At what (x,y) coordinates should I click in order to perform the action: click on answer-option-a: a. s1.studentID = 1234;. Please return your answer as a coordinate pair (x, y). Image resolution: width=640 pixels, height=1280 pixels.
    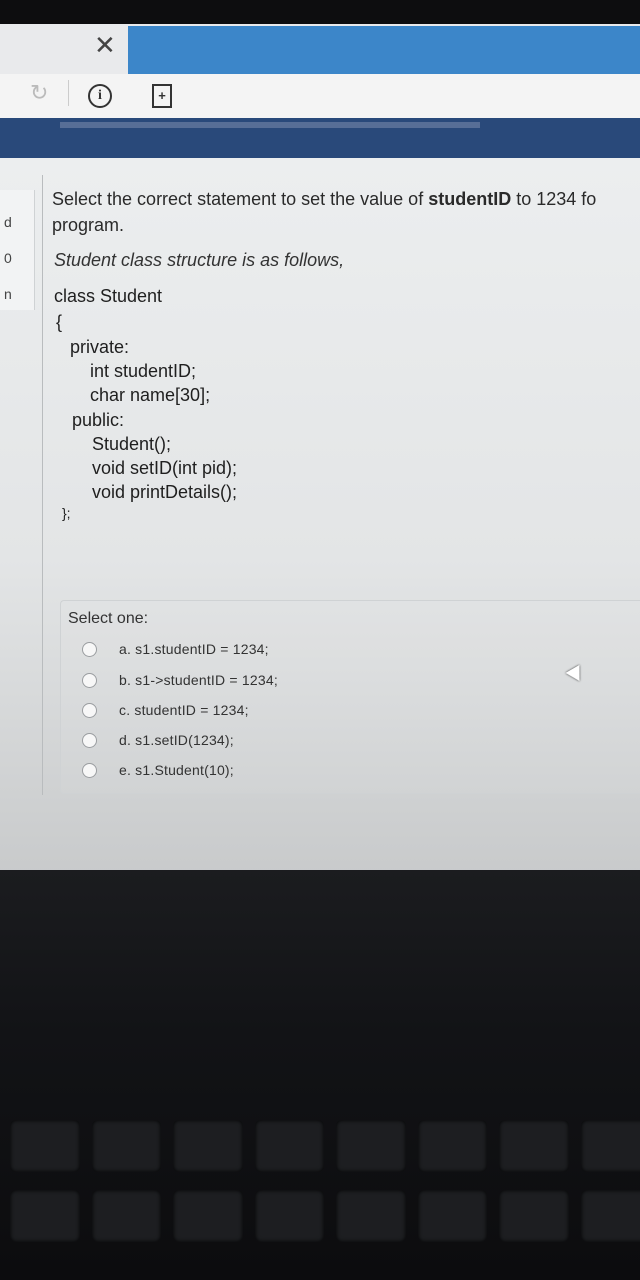
    Looking at the image, I should click on (175, 649).